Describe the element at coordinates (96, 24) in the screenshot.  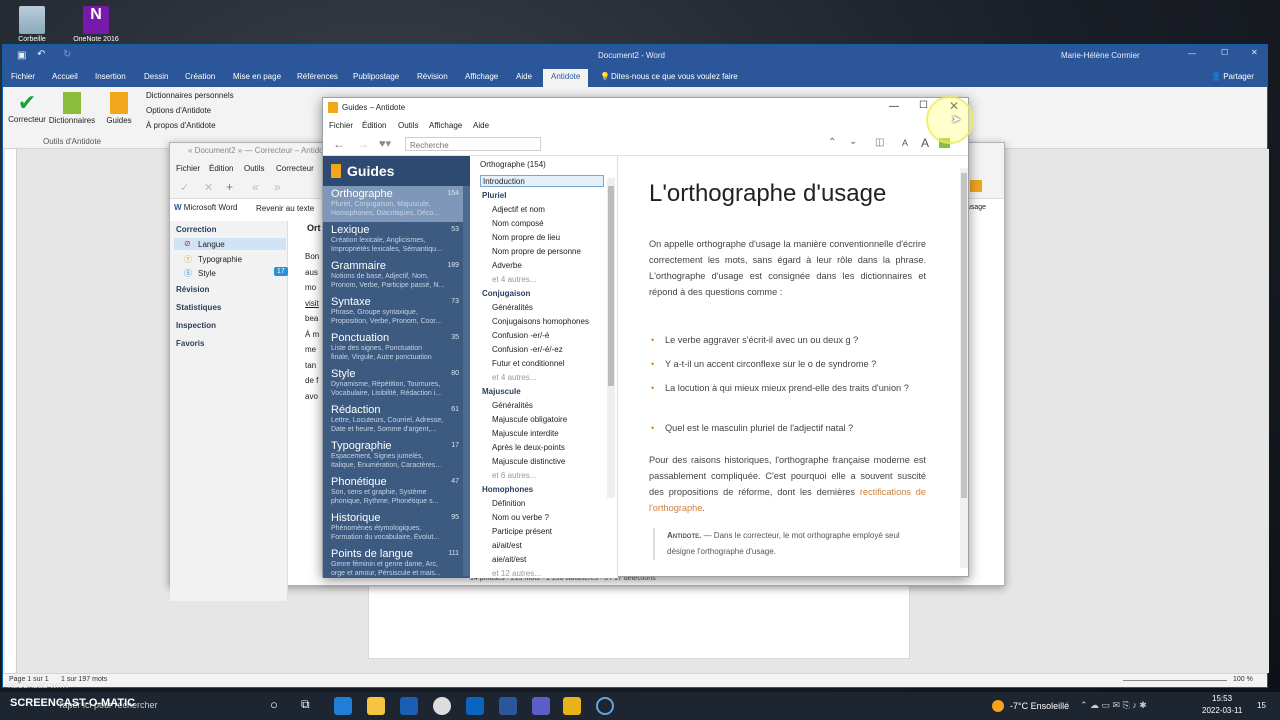
I see `onenote-icon: N OneNote 2016` at that location.